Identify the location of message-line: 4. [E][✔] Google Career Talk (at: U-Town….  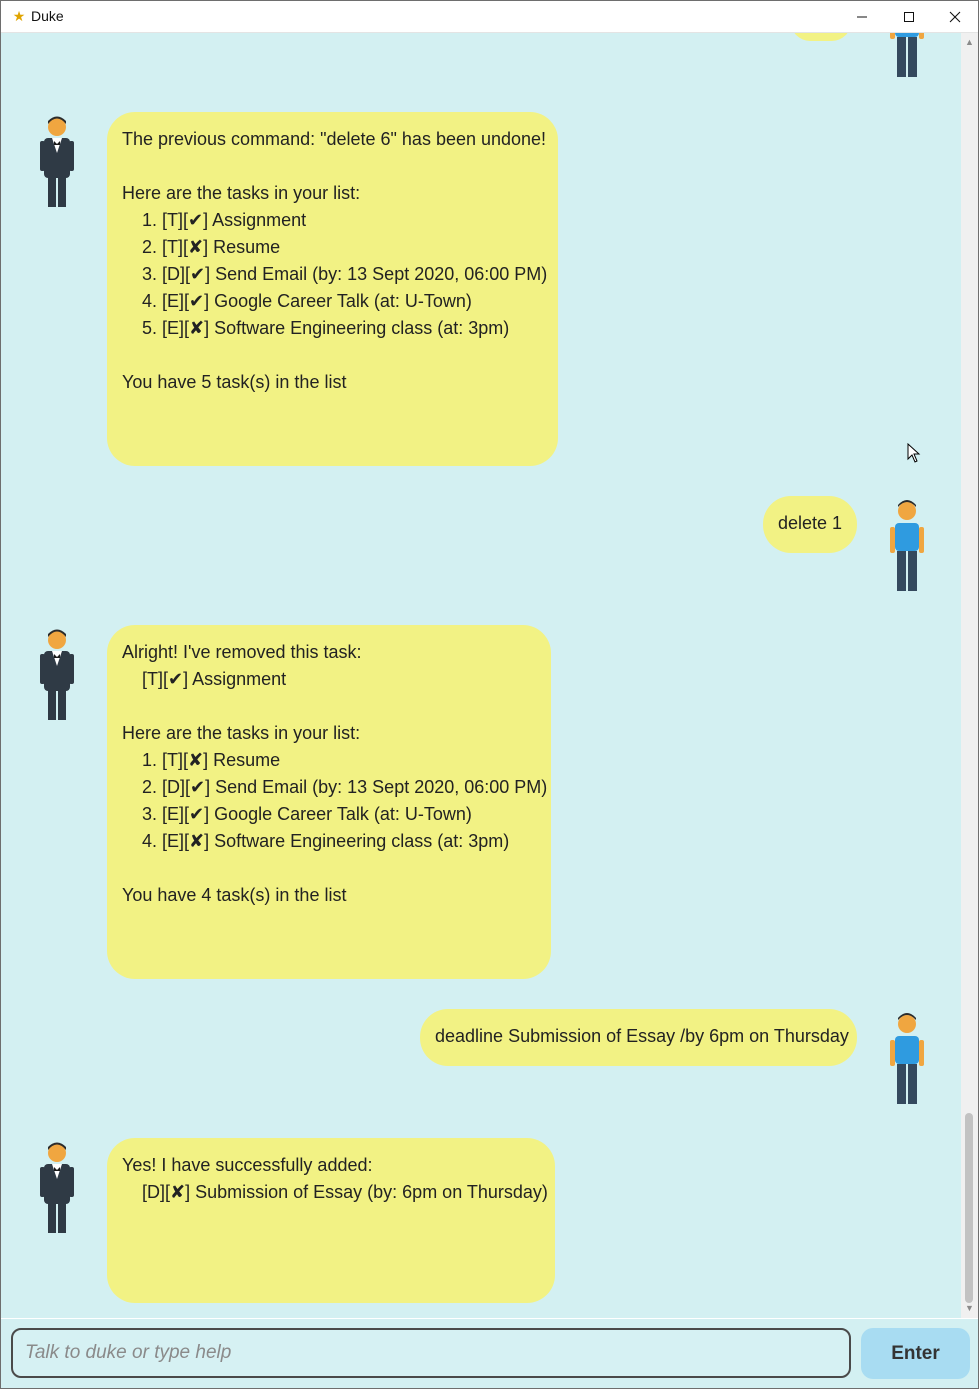
(297, 301).